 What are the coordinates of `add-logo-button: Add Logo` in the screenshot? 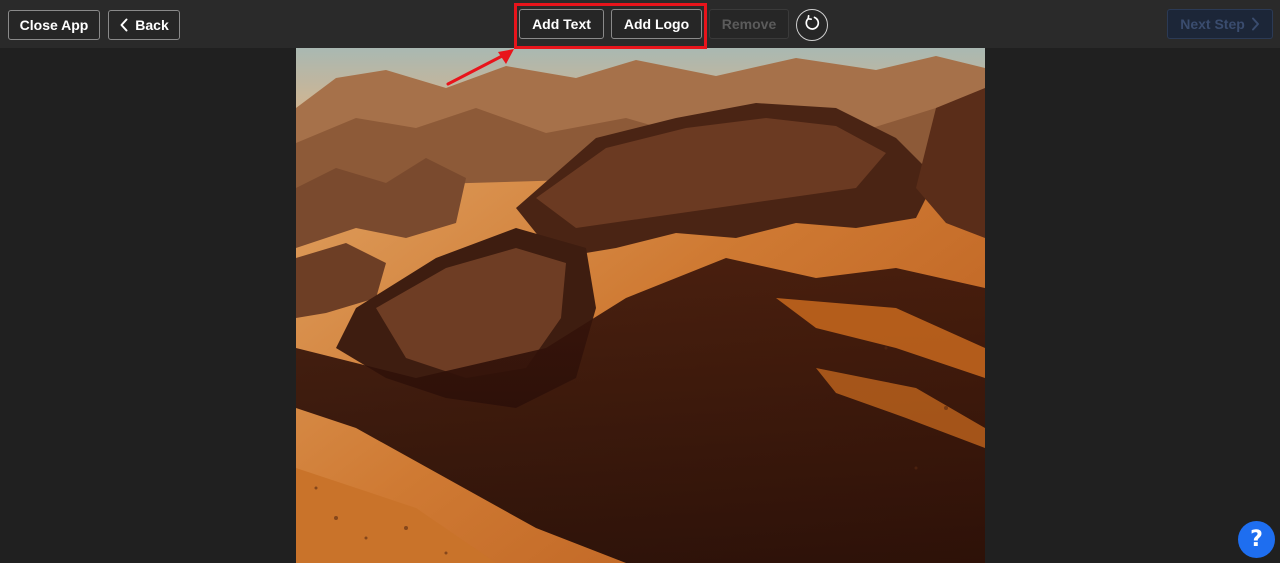 It's located at (656, 24).